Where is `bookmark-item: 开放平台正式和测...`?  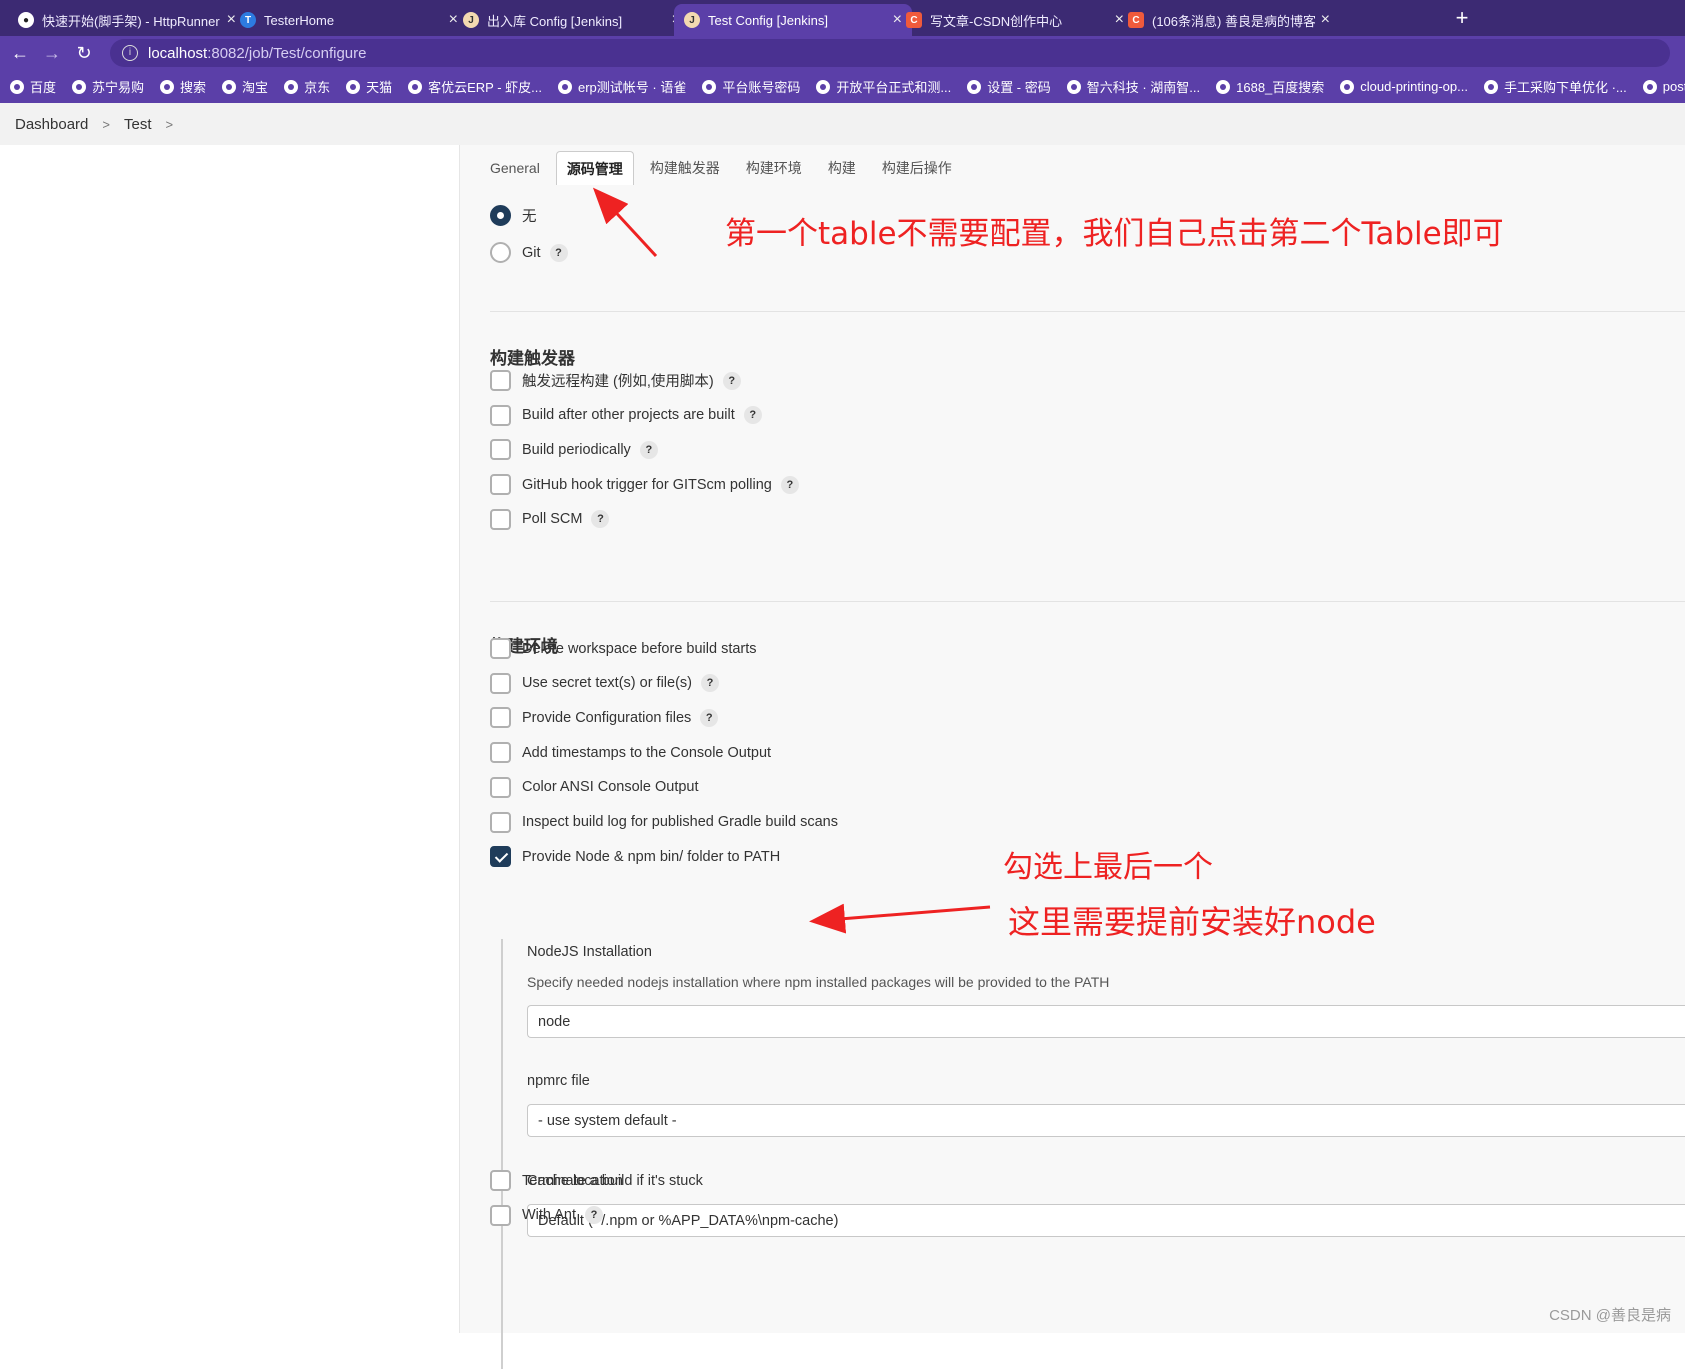
bookmark-item: 开放平台正式和测... is located at coordinates (883, 86).